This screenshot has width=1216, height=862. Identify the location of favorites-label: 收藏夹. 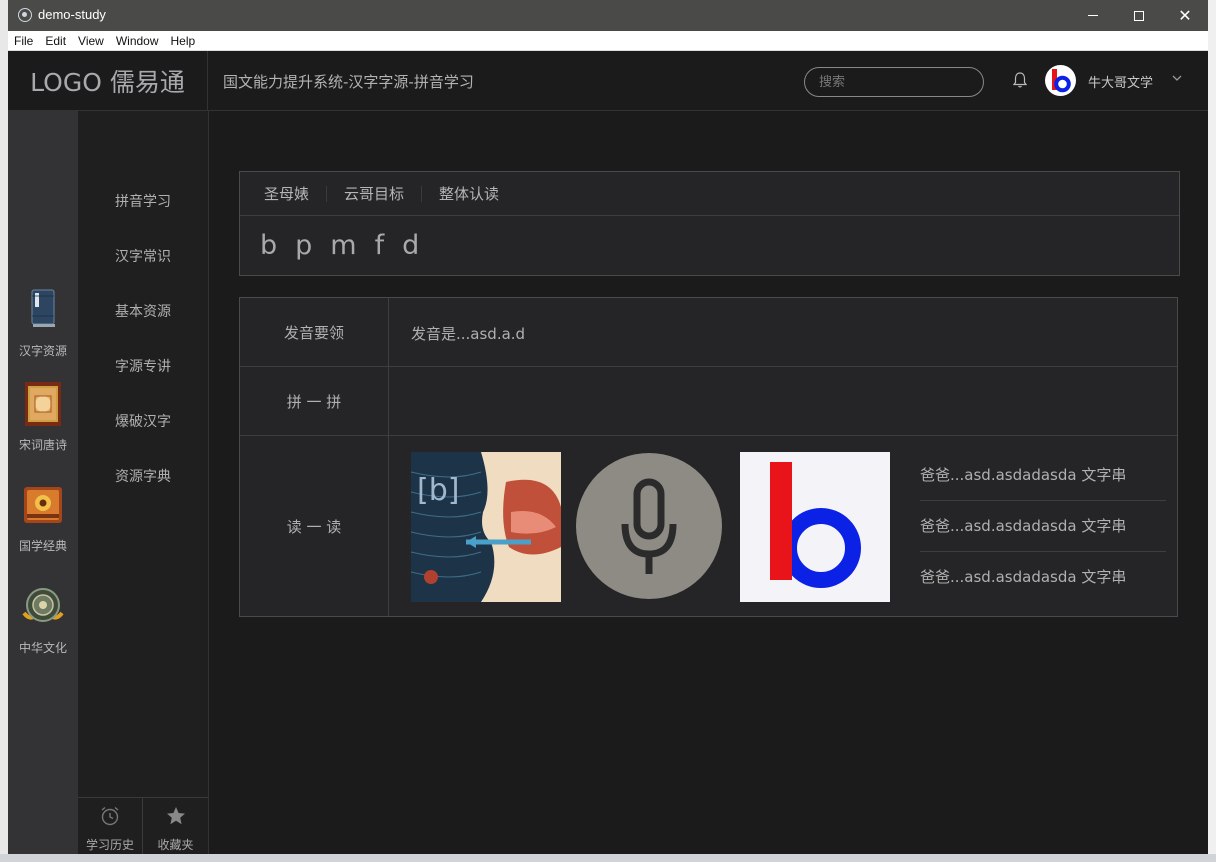
(175, 845).